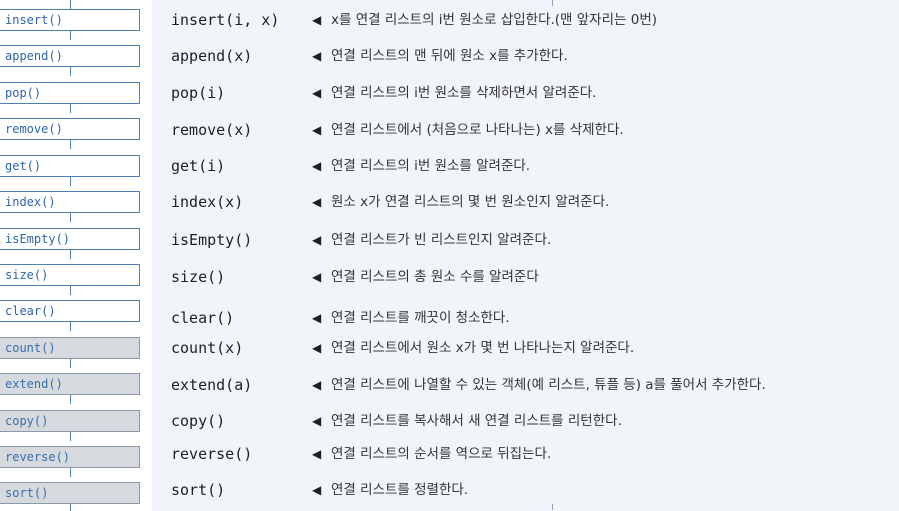  Describe the element at coordinates (525, 318) in the screenshot. I see `method-row-clear: clear() ◀ 연결 리스트를 깨끗이 청소한다.` at that location.